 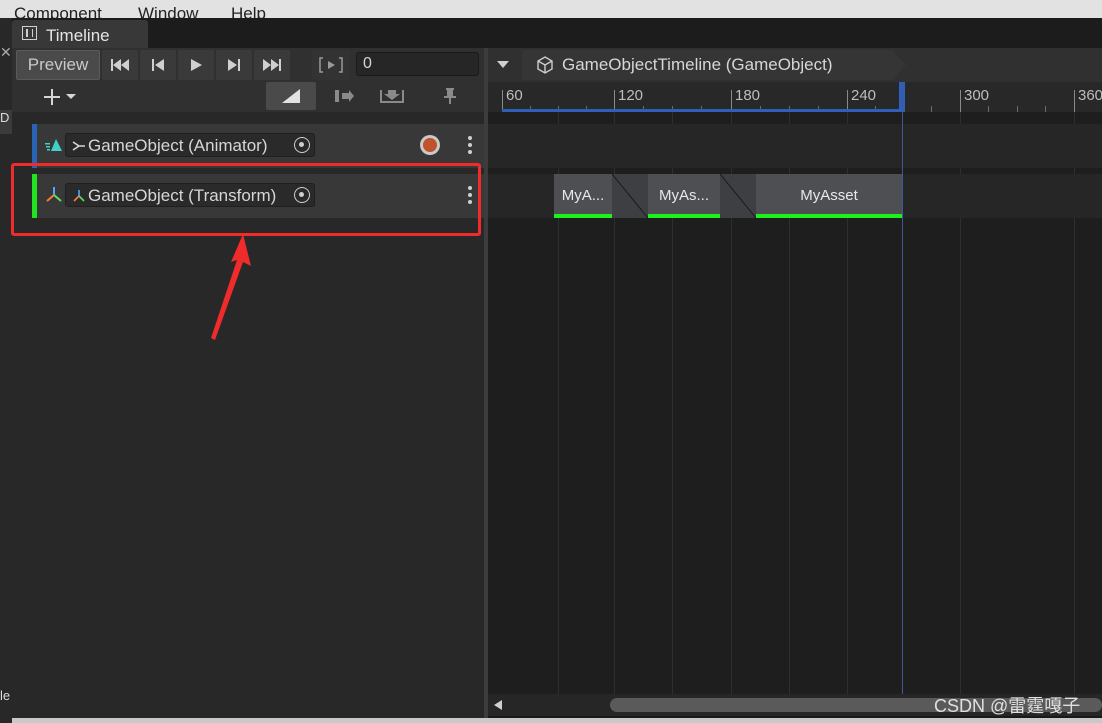 I want to click on track-menu-icon, so click(x=470, y=146).